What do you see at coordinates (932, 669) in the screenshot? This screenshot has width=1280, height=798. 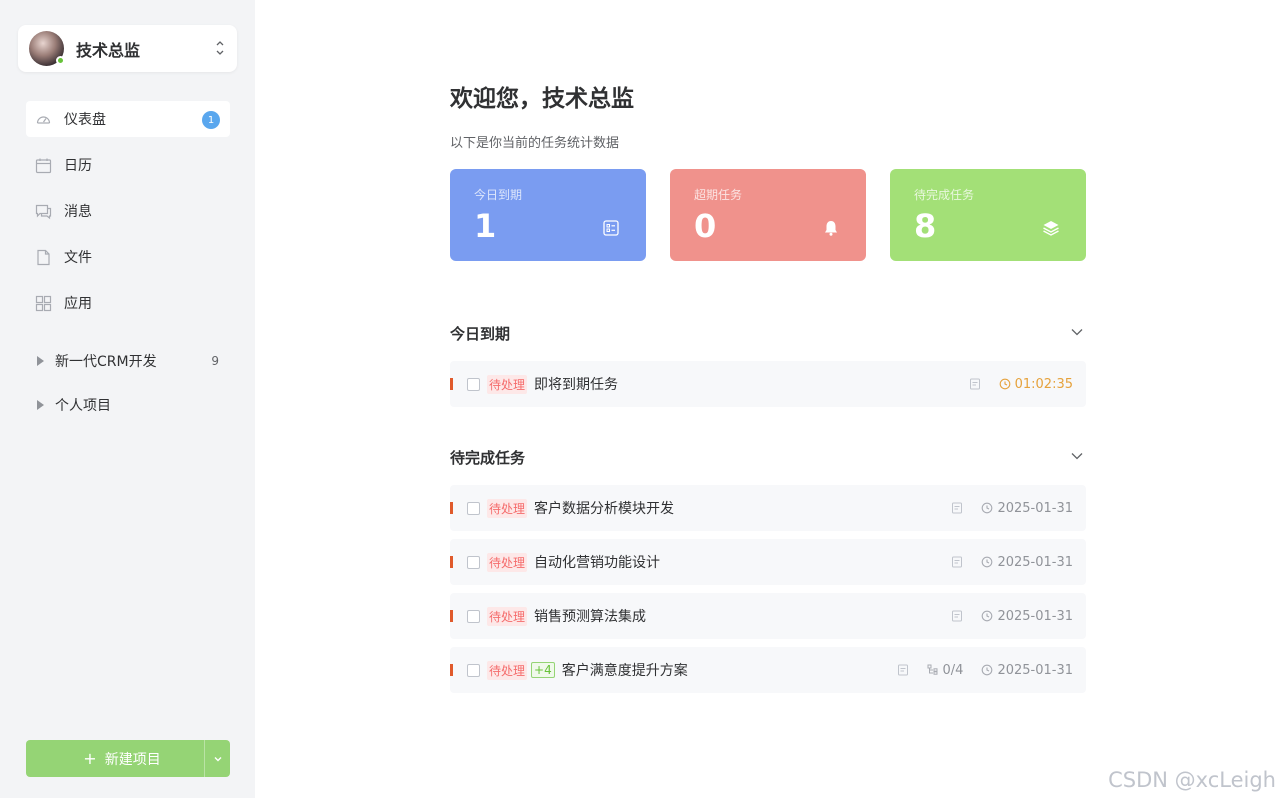 I see `subtask-icon` at bounding box center [932, 669].